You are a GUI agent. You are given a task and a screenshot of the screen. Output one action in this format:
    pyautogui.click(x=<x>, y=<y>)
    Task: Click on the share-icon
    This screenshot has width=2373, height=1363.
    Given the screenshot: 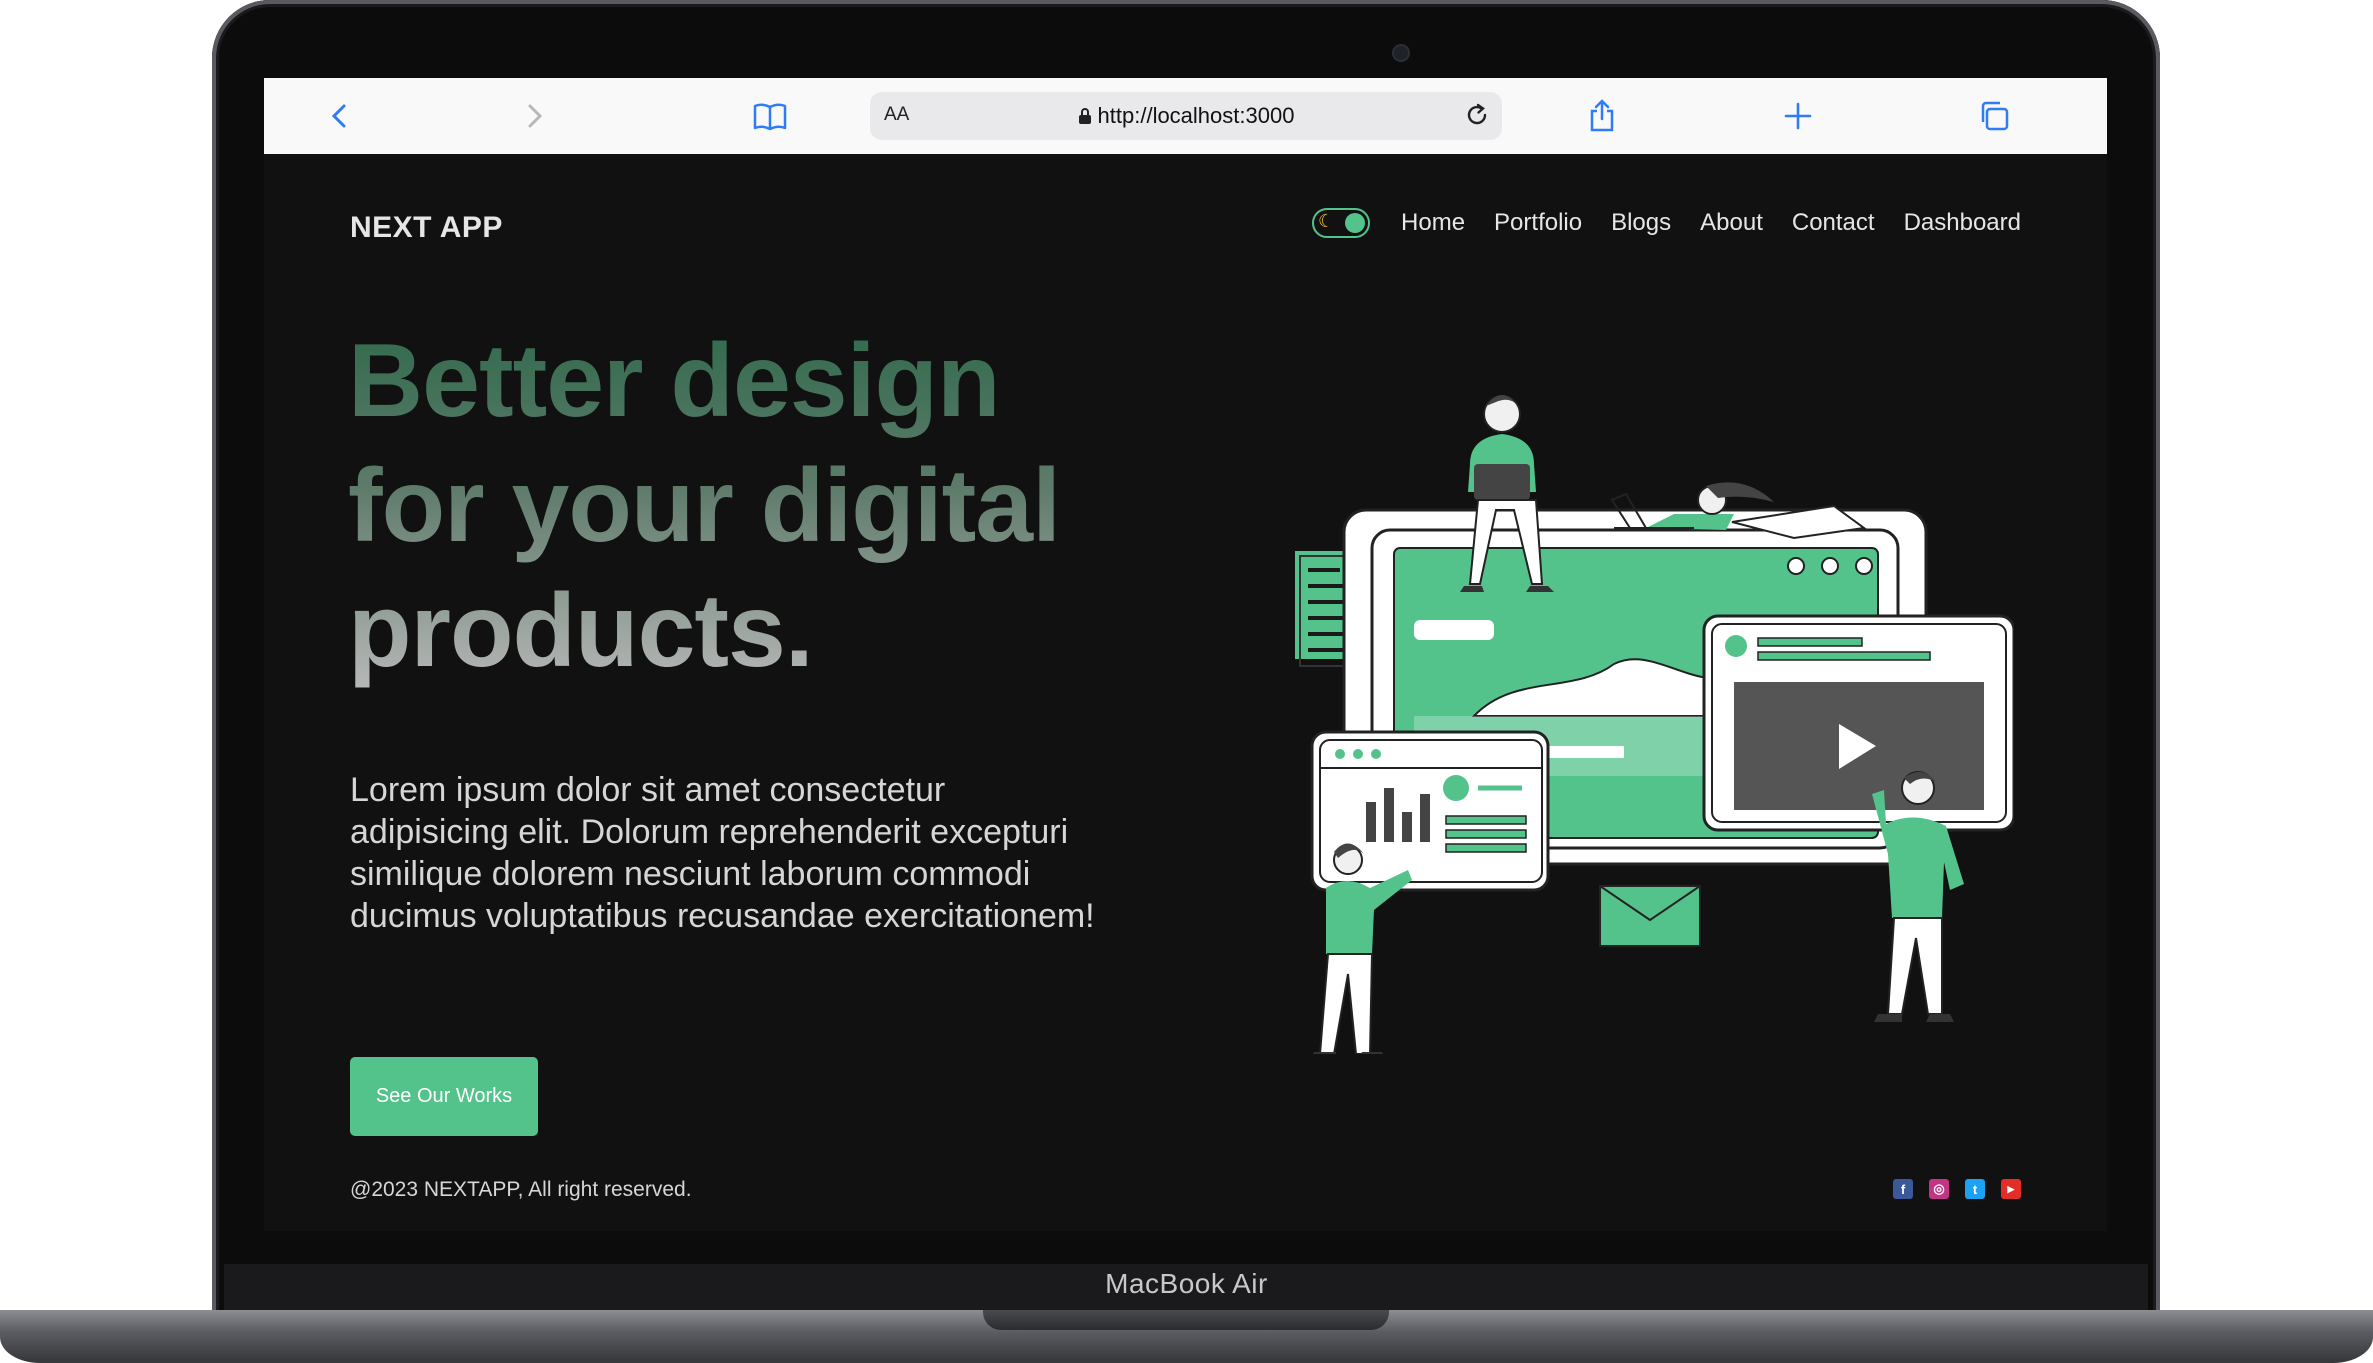 What is the action you would take?
    pyautogui.click(x=1602, y=115)
    